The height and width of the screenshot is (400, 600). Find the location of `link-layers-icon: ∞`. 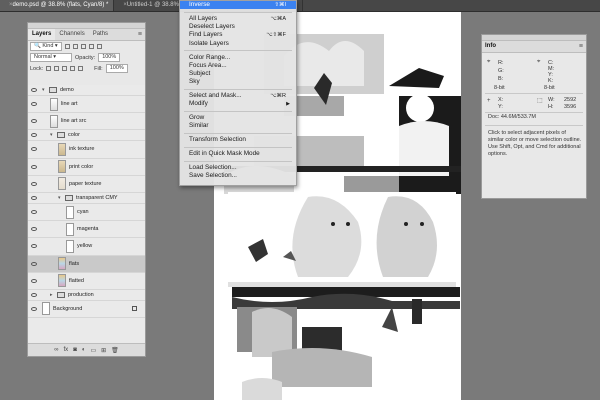

link-layers-icon: ∞ is located at coordinates (56, 350).